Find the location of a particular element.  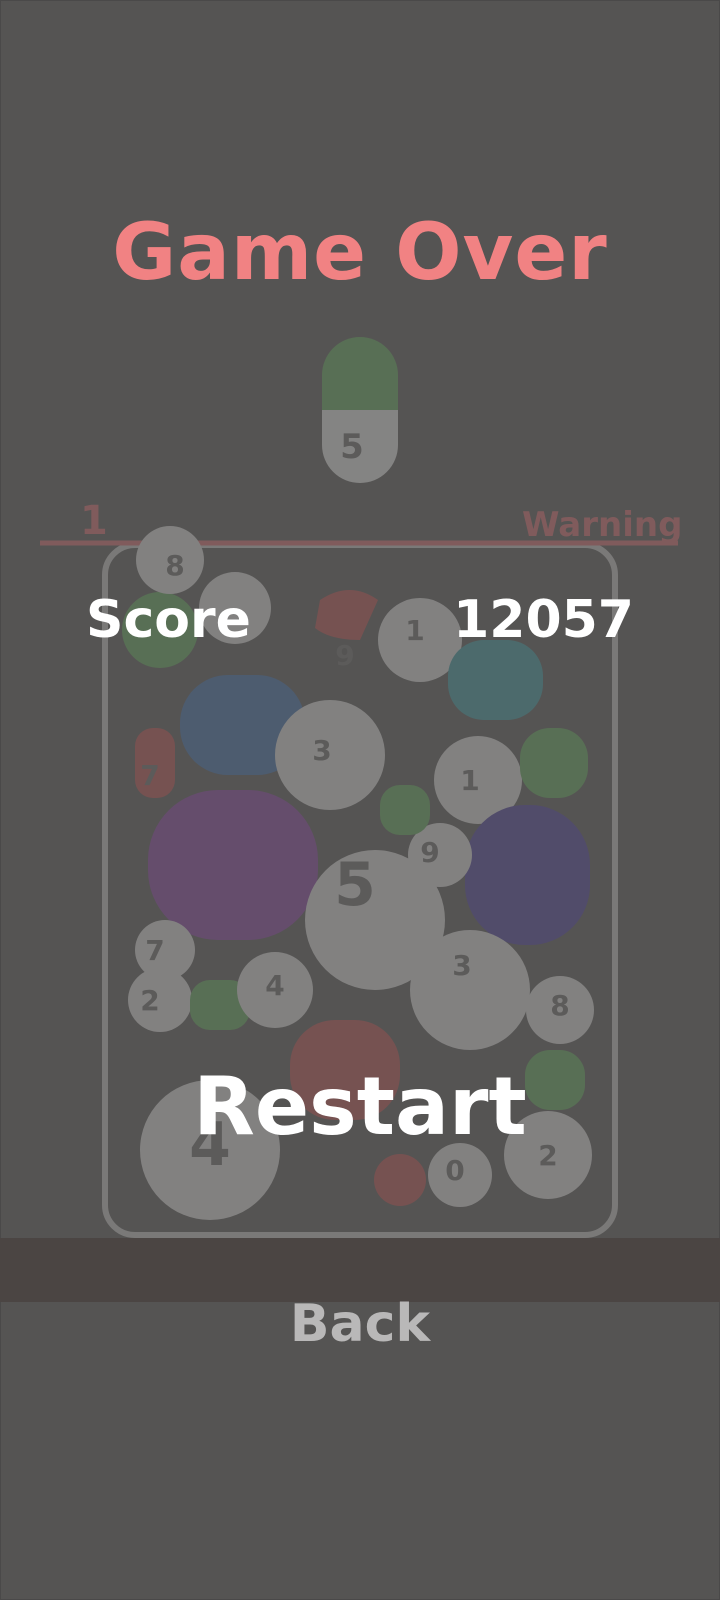

score-value: 12057 is located at coordinates (543, 620).